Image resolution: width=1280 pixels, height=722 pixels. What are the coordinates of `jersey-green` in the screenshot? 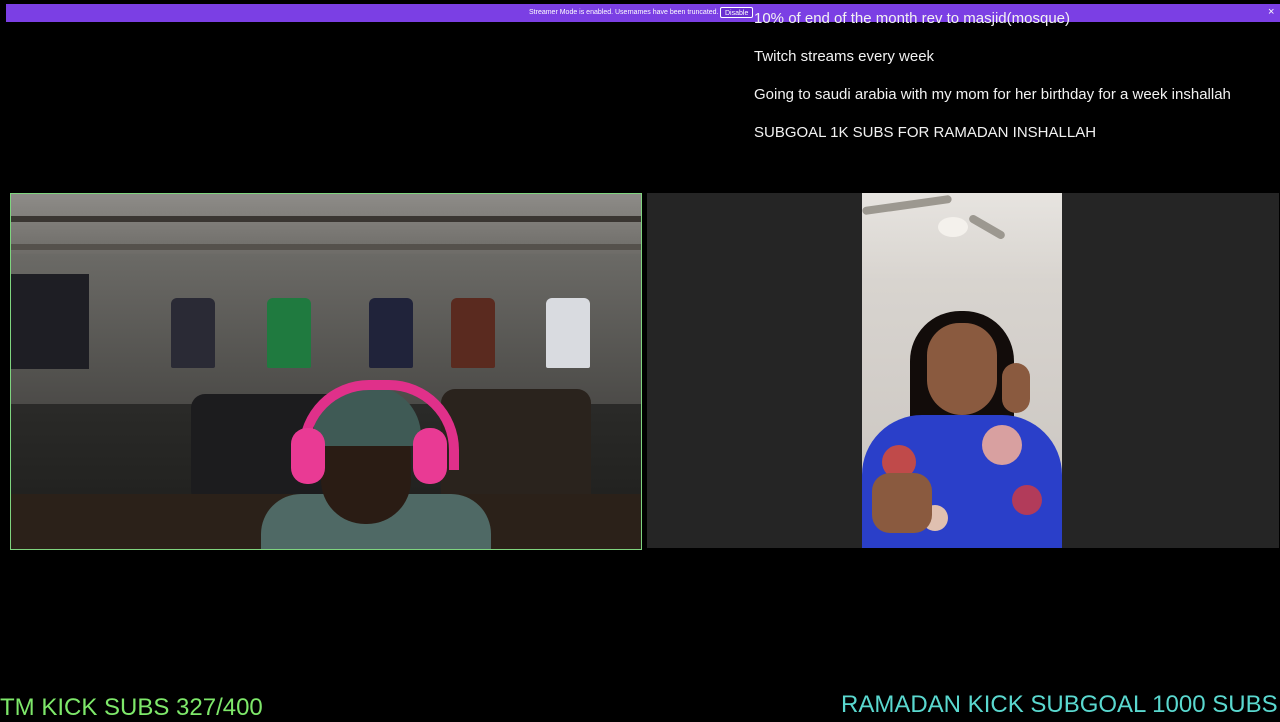 It's located at (289, 333).